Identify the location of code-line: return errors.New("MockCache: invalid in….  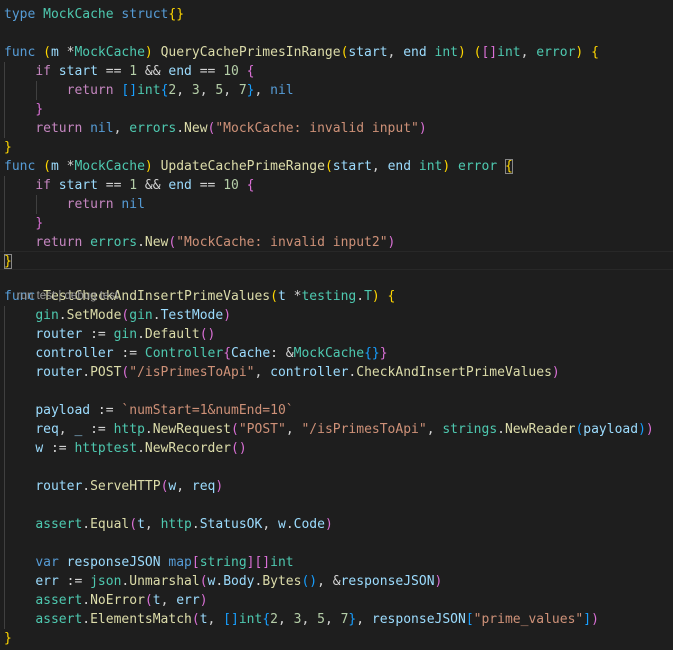
(199, 242).